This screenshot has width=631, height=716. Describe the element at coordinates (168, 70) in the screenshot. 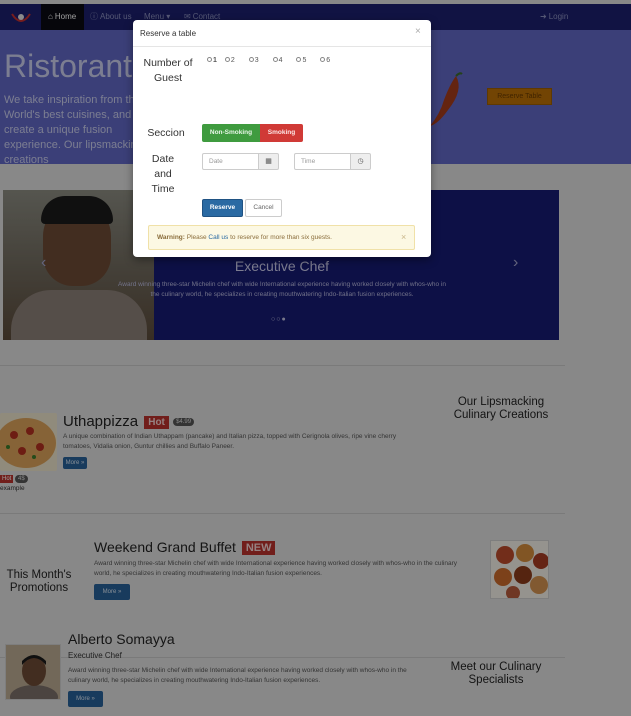

I see `guests-label: Number of Guest` at that location.